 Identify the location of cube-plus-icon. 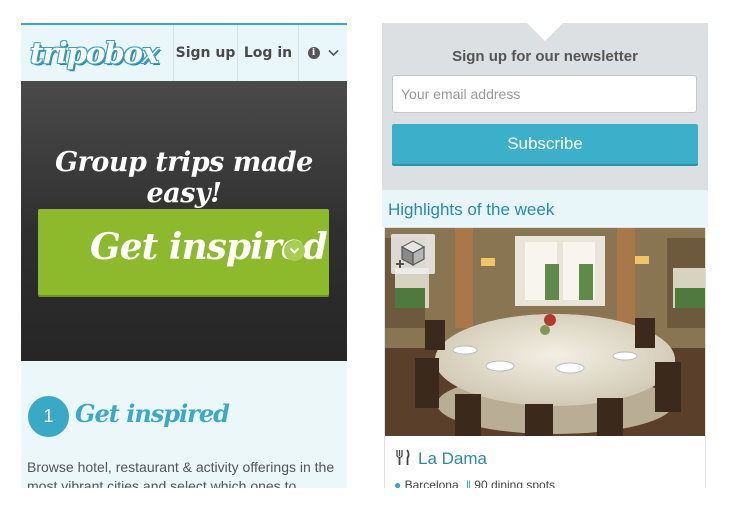
(411, 254).